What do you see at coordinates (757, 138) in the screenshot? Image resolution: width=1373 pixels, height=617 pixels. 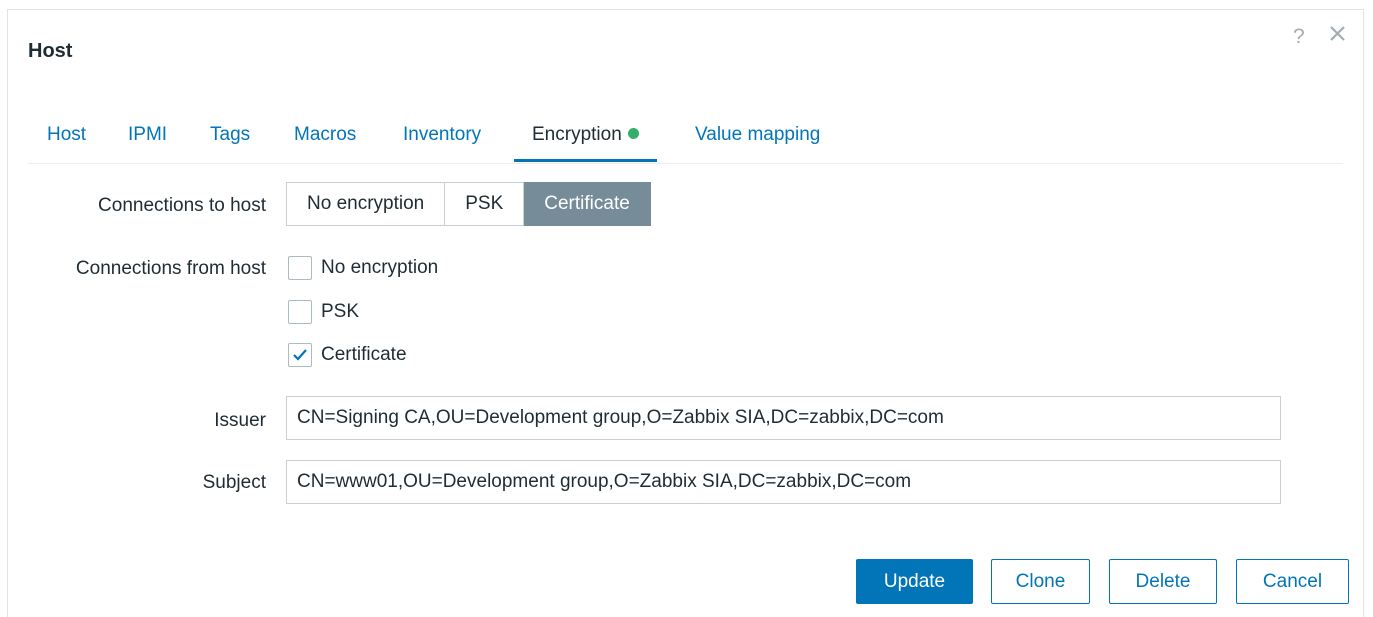 I see `tab-value-mapping: Value mapping` at bounding box center [757, 138].